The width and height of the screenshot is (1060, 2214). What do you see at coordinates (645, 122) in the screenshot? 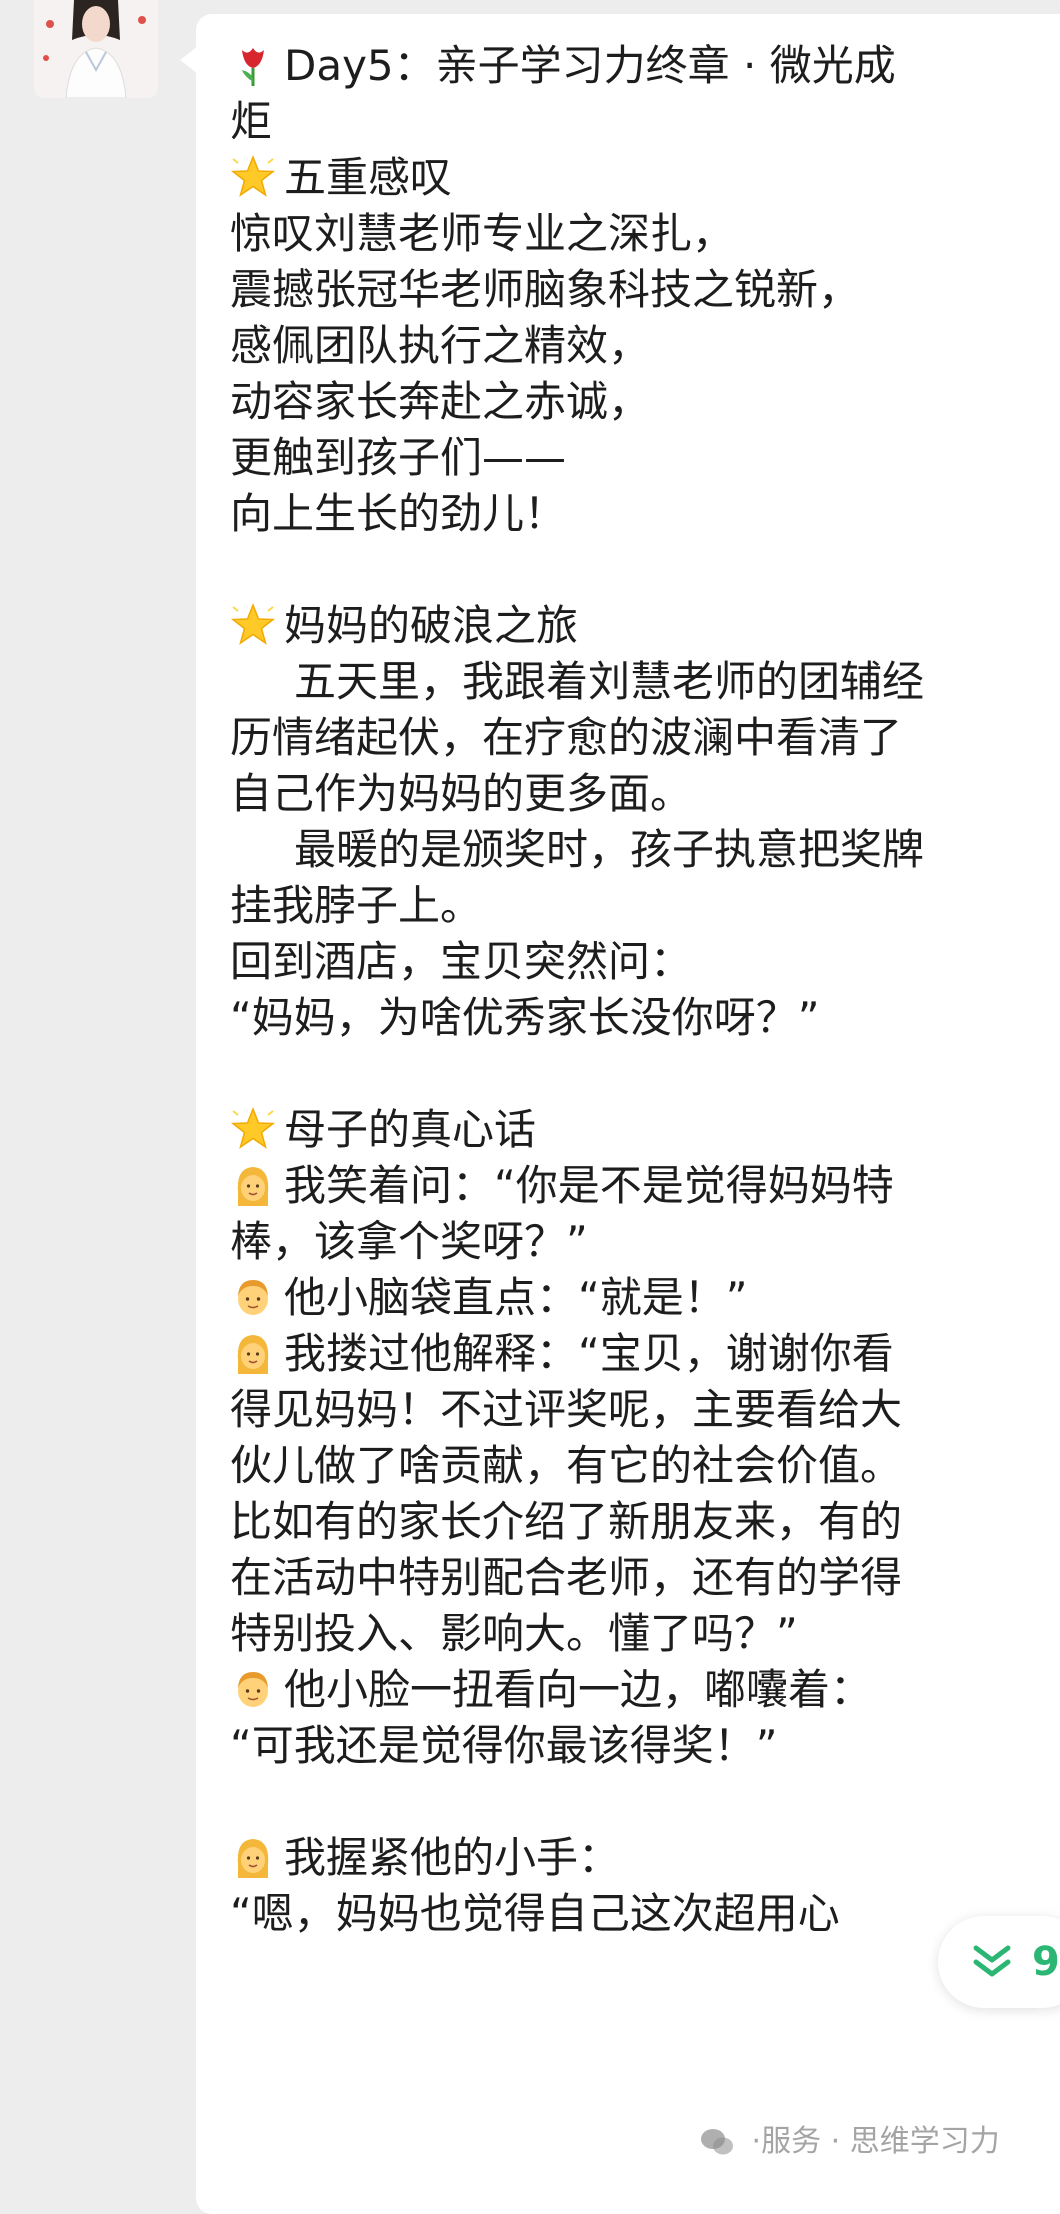
I see `message-line: 炬` at bounding box center [645, 122].